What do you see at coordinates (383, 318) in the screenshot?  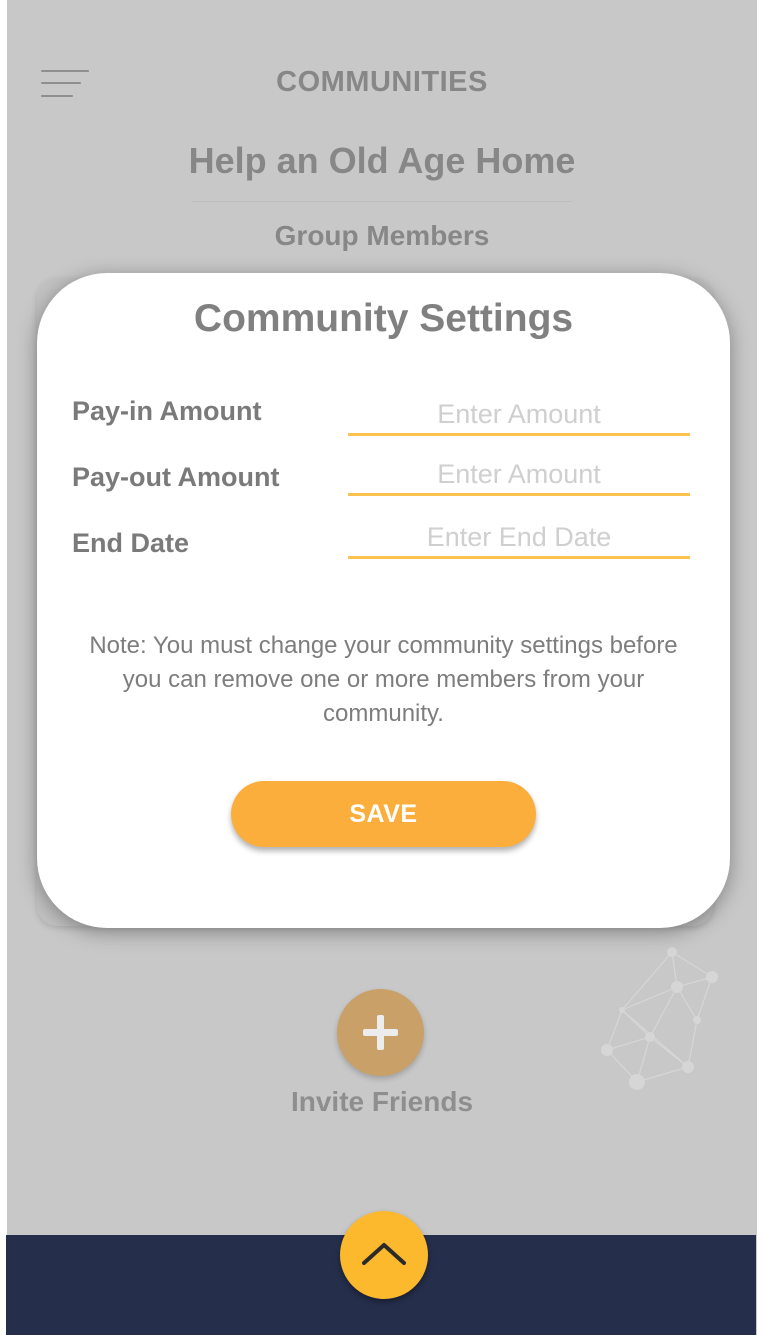 I see `modal-title: Community Settings` at bounding box center [383, 318].